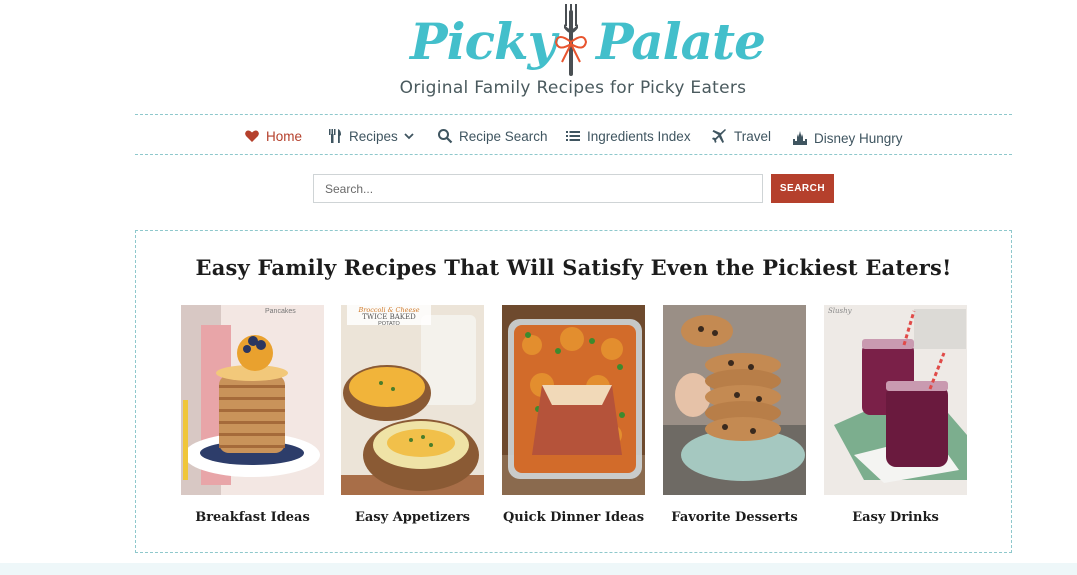 The width and height of the screenshot is (1077, 575). What do you see at coordinates (503, 136) in the screenshot?
I see `nav-item-label: Recipe Search` at bounding box center [503, 136].